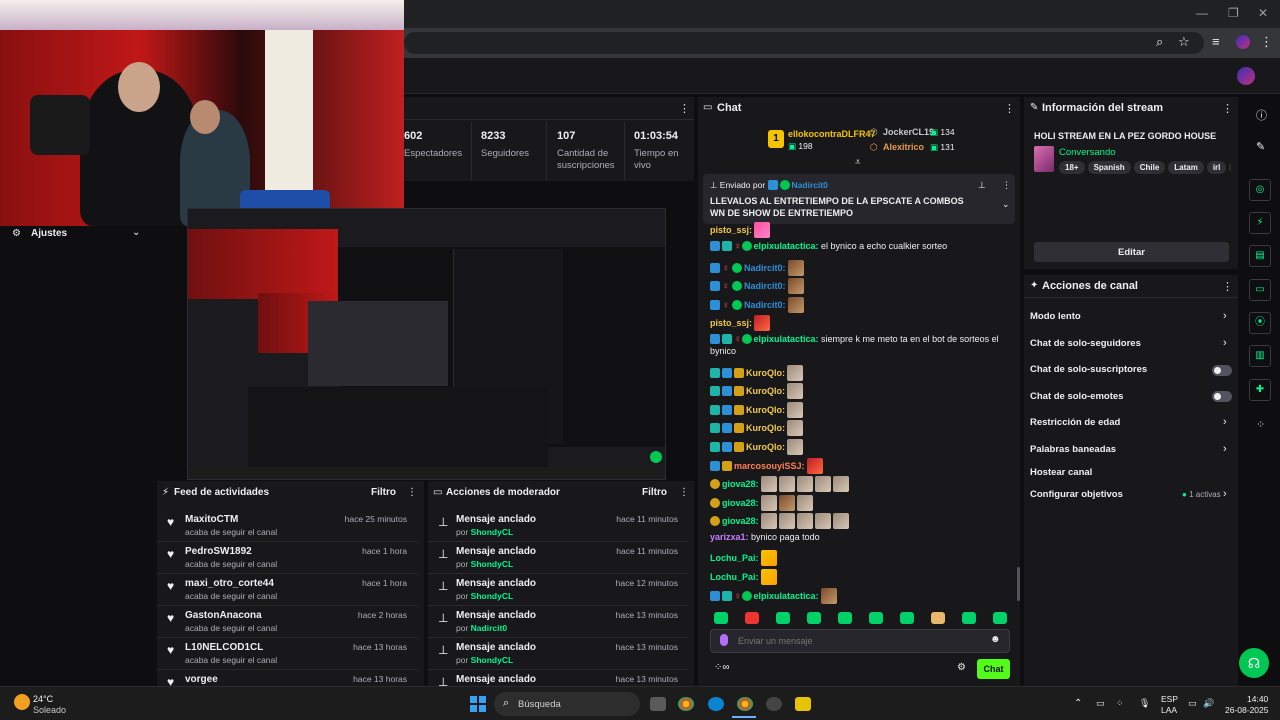 This screenshot has width=1280, height=720. What do you see at coordinates (1233, 13) in the screenshot?
I see `maximize-icon: ❐` at bounding box center [1233, 13].